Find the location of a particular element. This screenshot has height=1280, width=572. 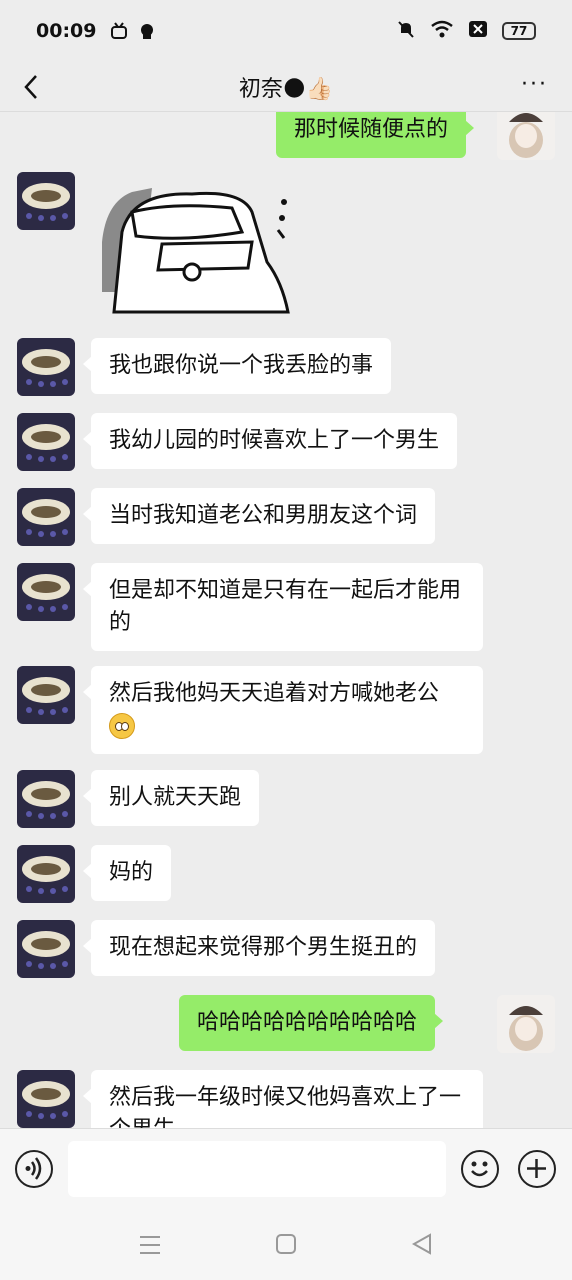

home-icon is located at coordinates (286, 1246).